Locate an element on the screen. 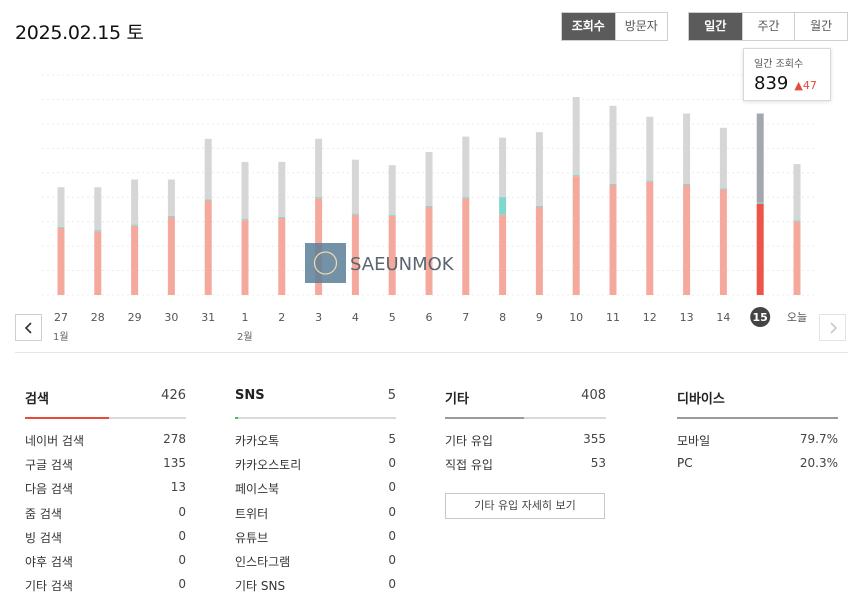 This screenshot has height=611, width=859. bar-search-오늘 is located at coordinates (797, 258).